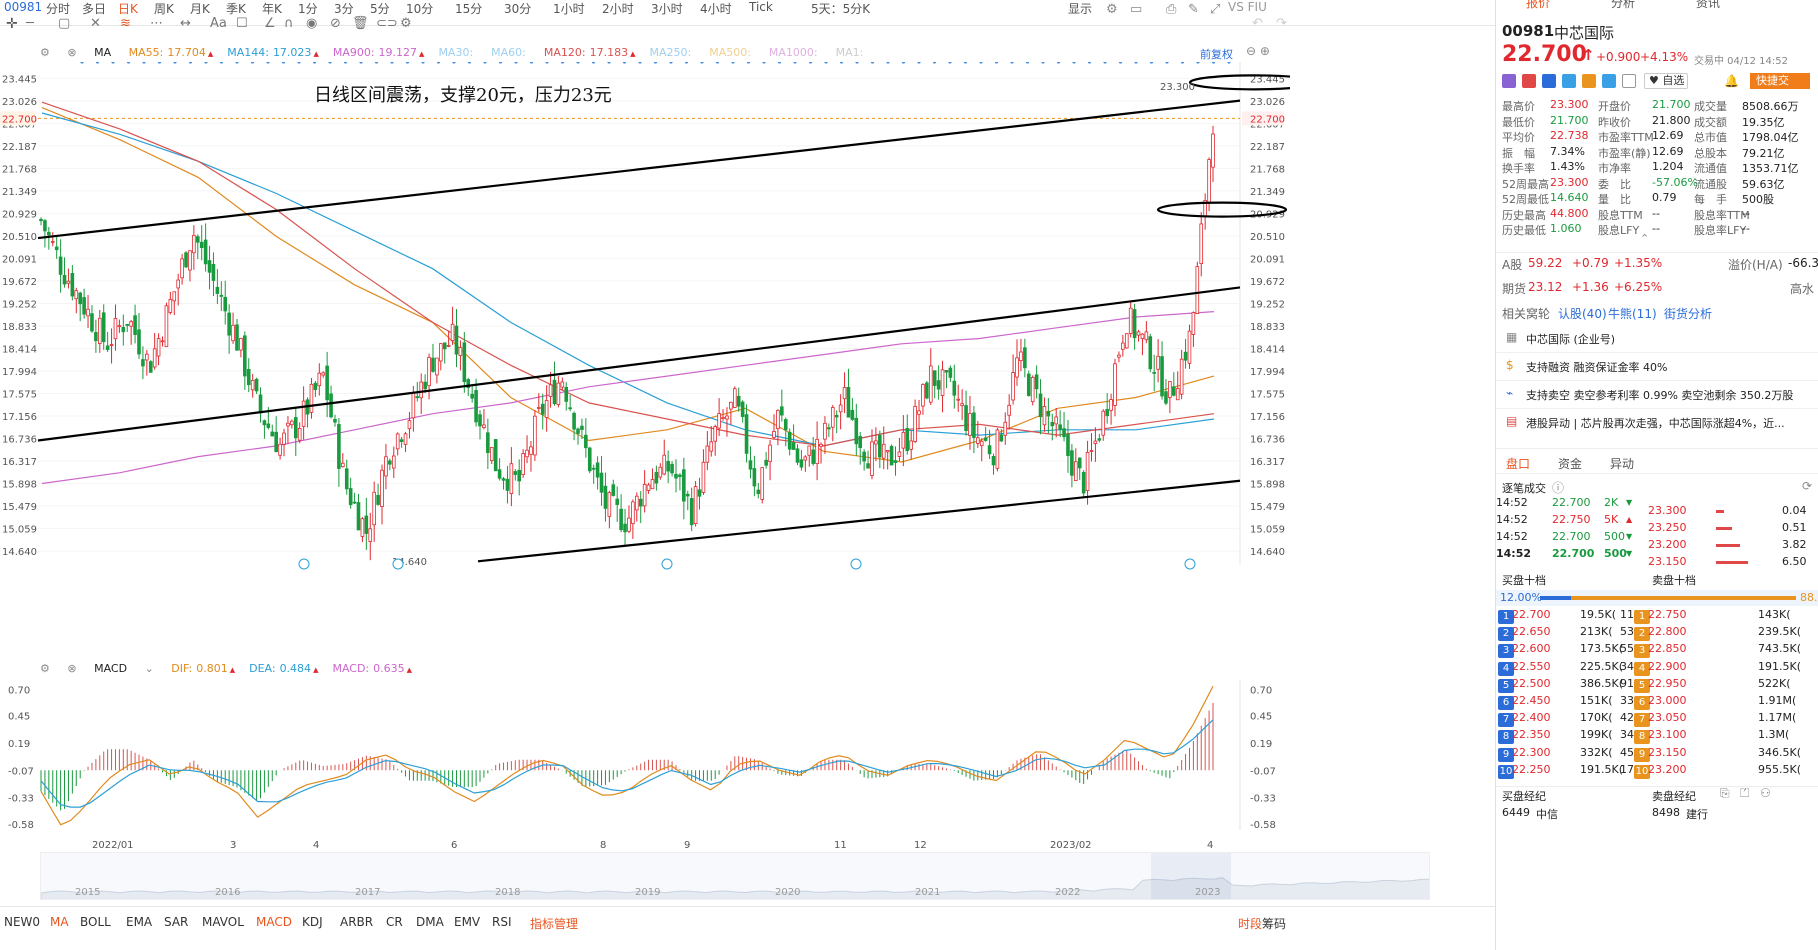  Describe the element at coordinates (1531, 648) in the screenshot. I see `bid-price: 22.600` at that location.